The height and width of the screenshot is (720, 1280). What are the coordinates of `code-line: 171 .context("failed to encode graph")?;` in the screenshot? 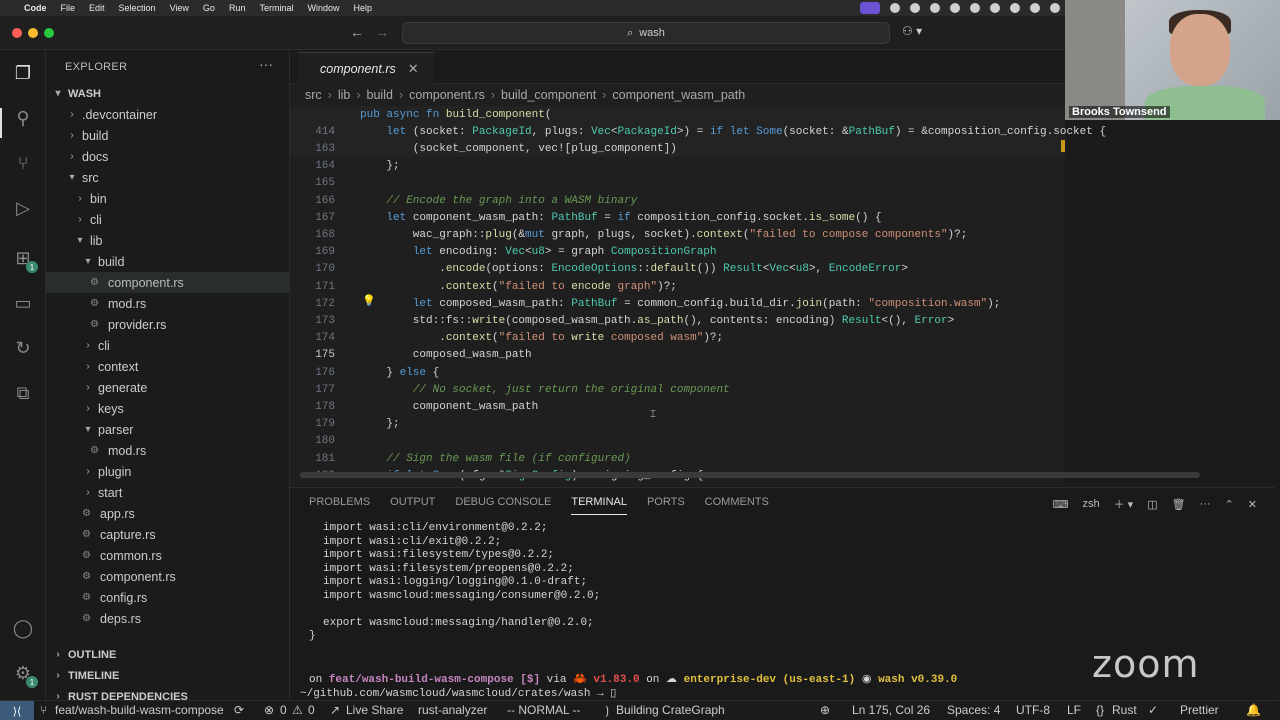 It's located at (677, 286).